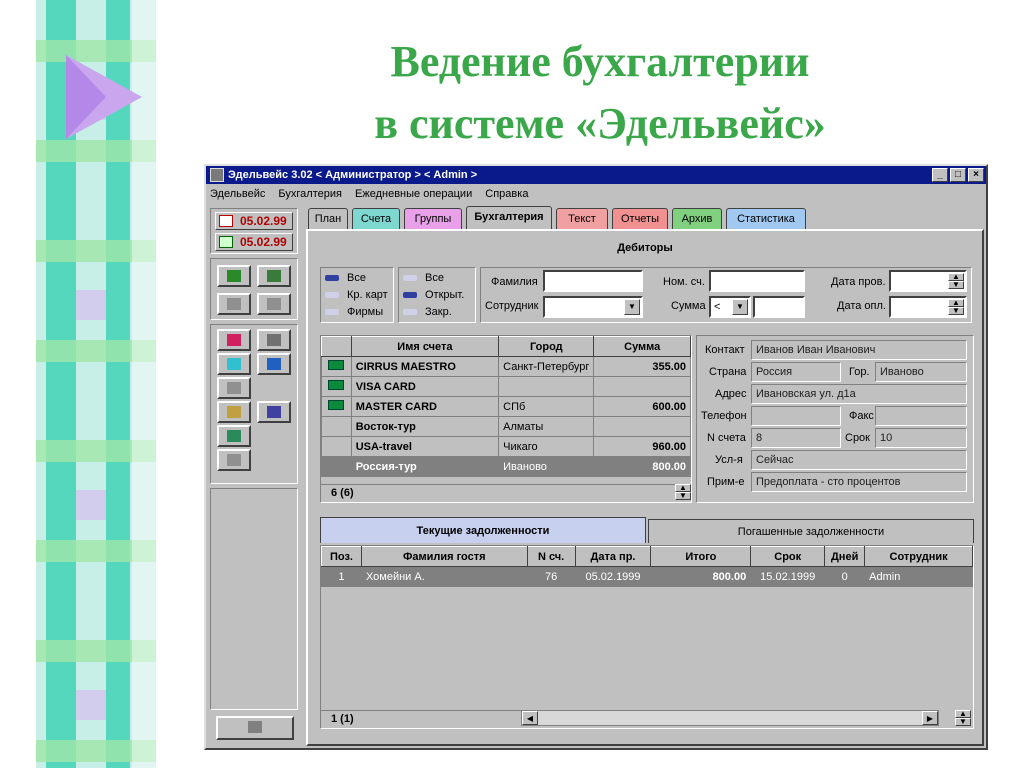  What do you see at coordinates (506, 466) in the screenshot?
I see `table-row: Россия-тур Иваново 800.00` at bounding box center [506, 466].